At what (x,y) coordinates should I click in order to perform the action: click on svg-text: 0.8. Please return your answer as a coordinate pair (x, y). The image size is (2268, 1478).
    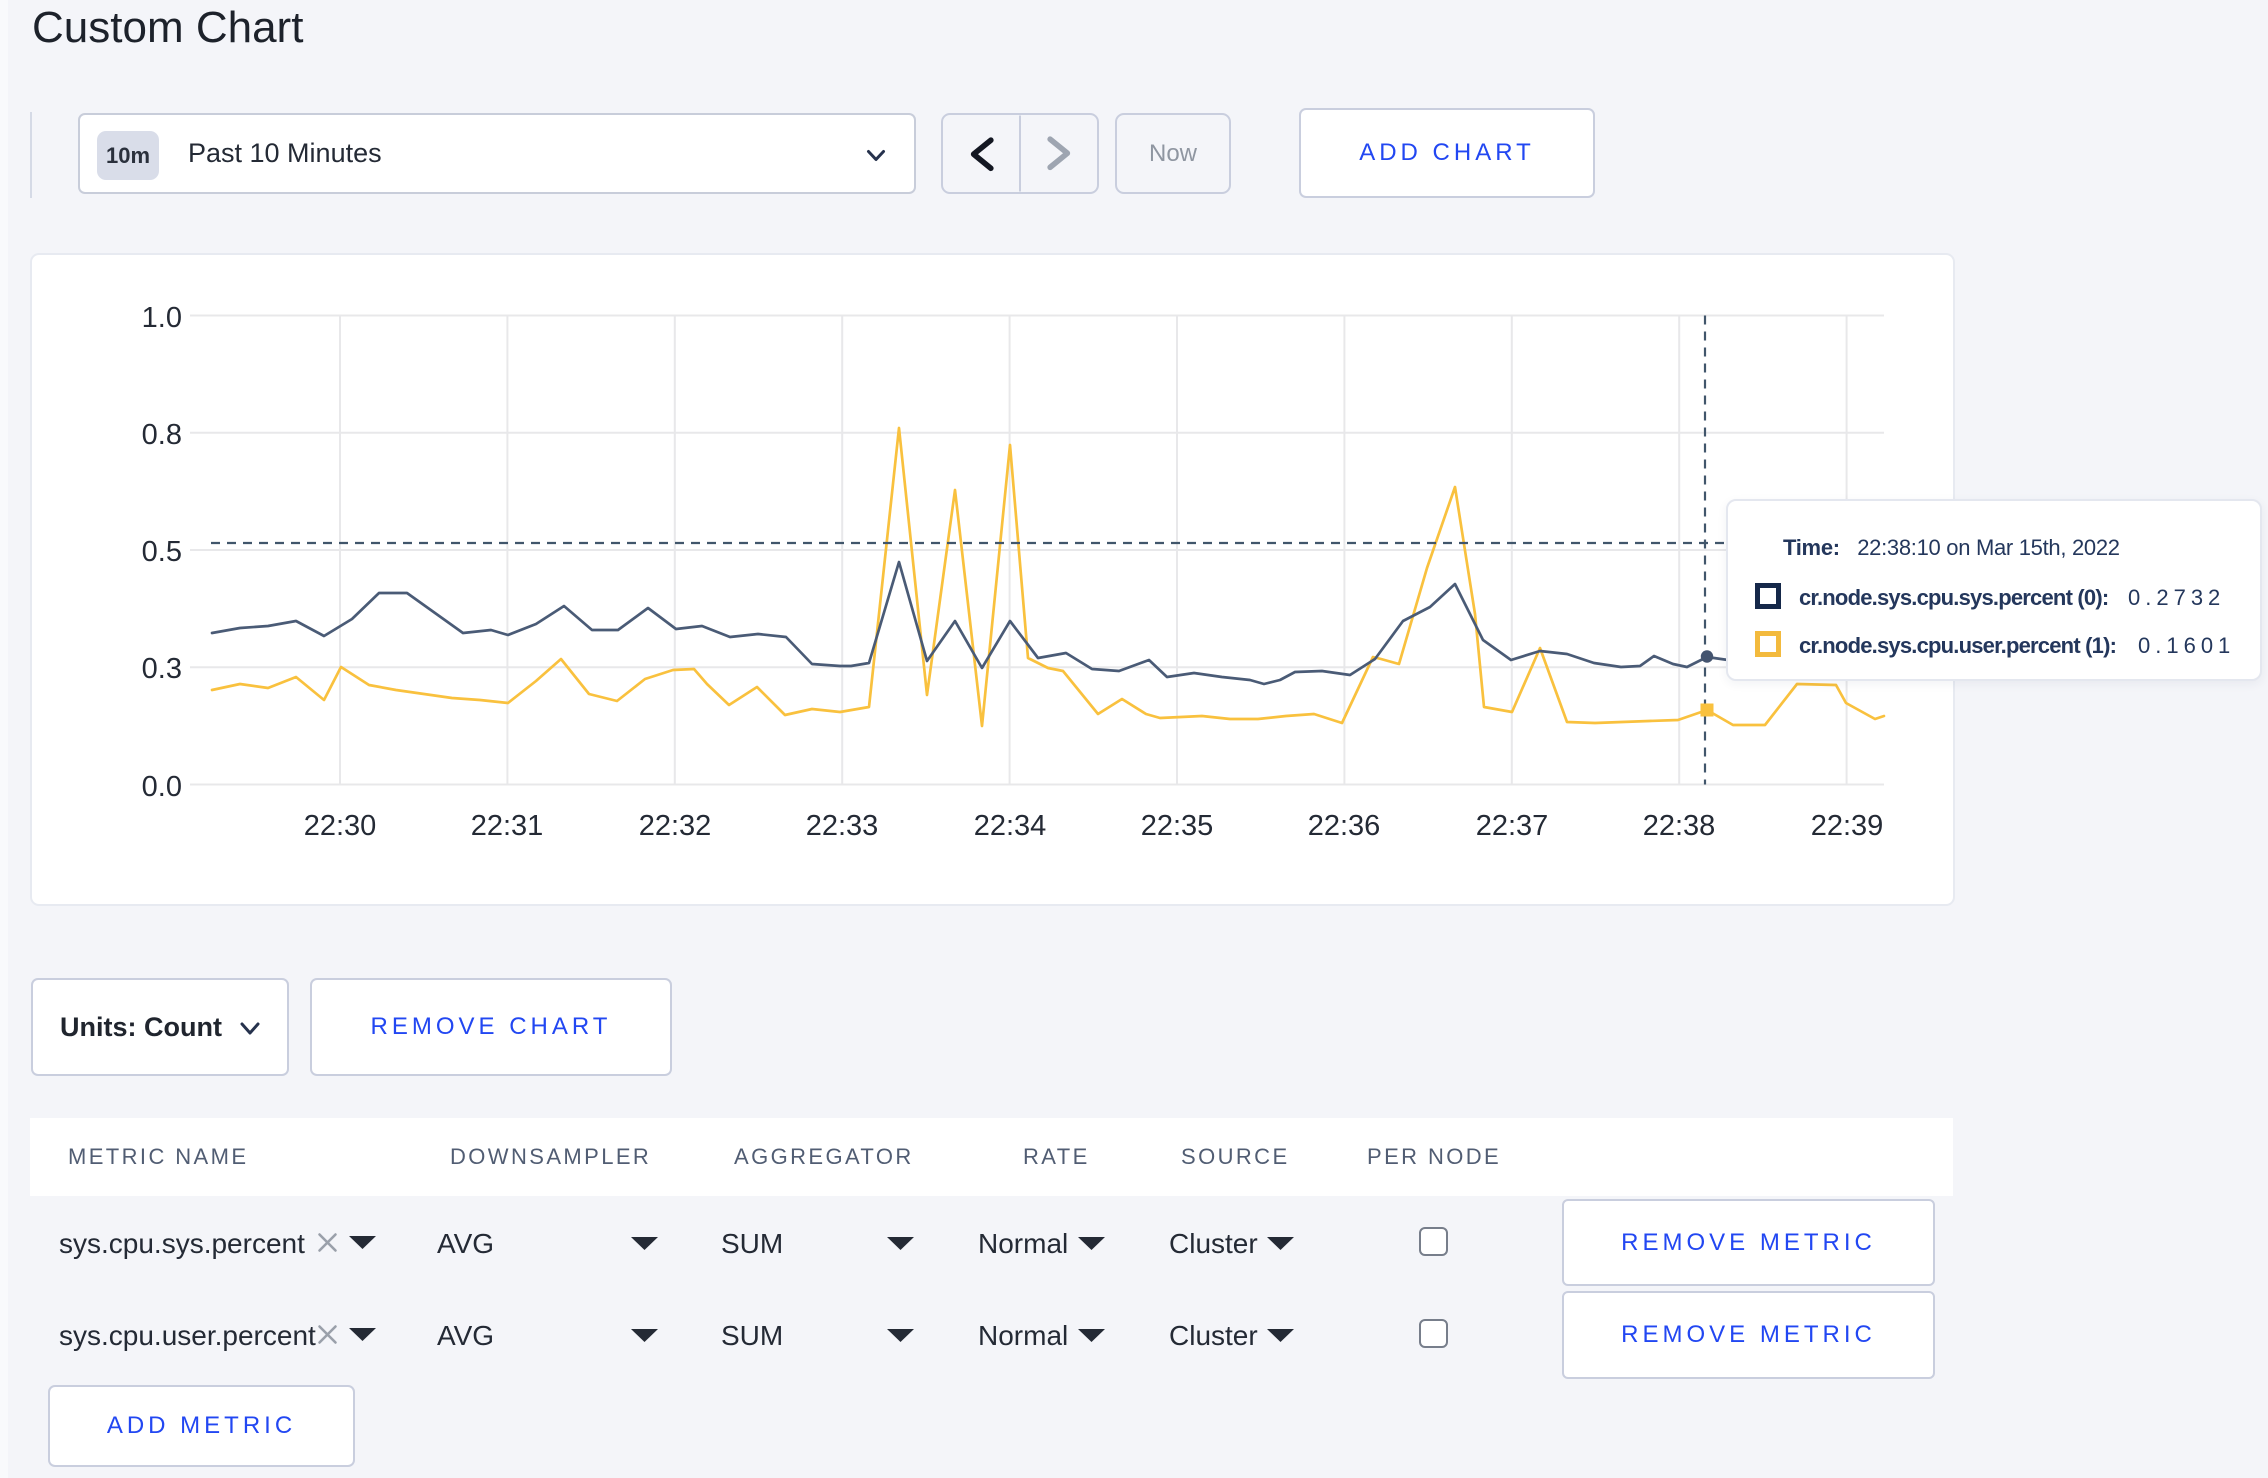
    Looking at the image, I should click on (162, 435).